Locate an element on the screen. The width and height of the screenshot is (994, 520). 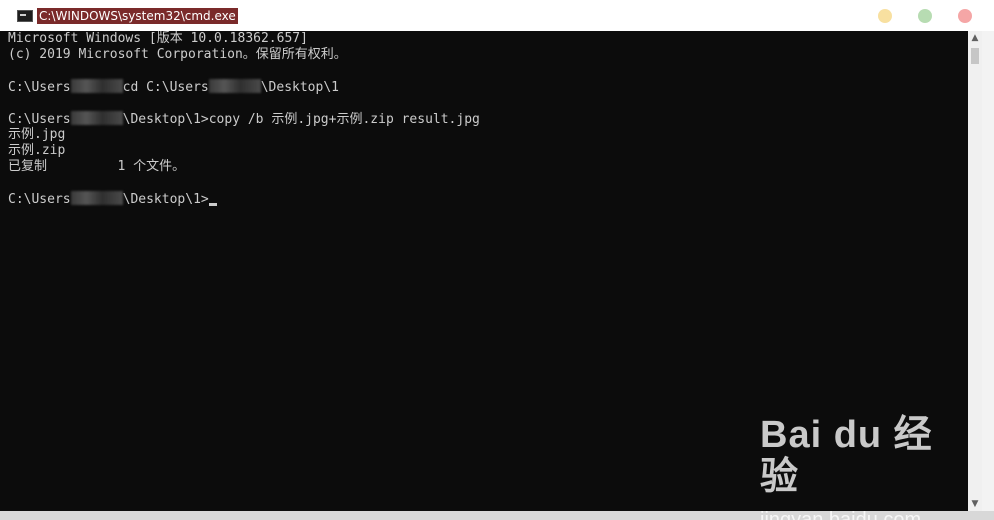
console-line-copyright: (c) 2019 Microsoft Corporation。保留所有权利。 is located at coordinates (177, 54).